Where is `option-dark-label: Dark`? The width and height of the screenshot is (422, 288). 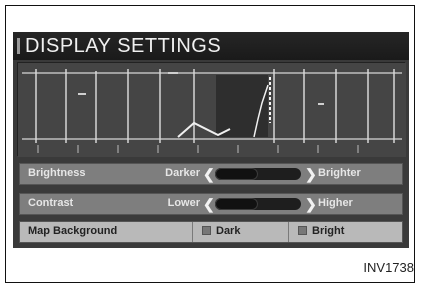
option-dark-label: Dark is located at coordinates (228, 231).